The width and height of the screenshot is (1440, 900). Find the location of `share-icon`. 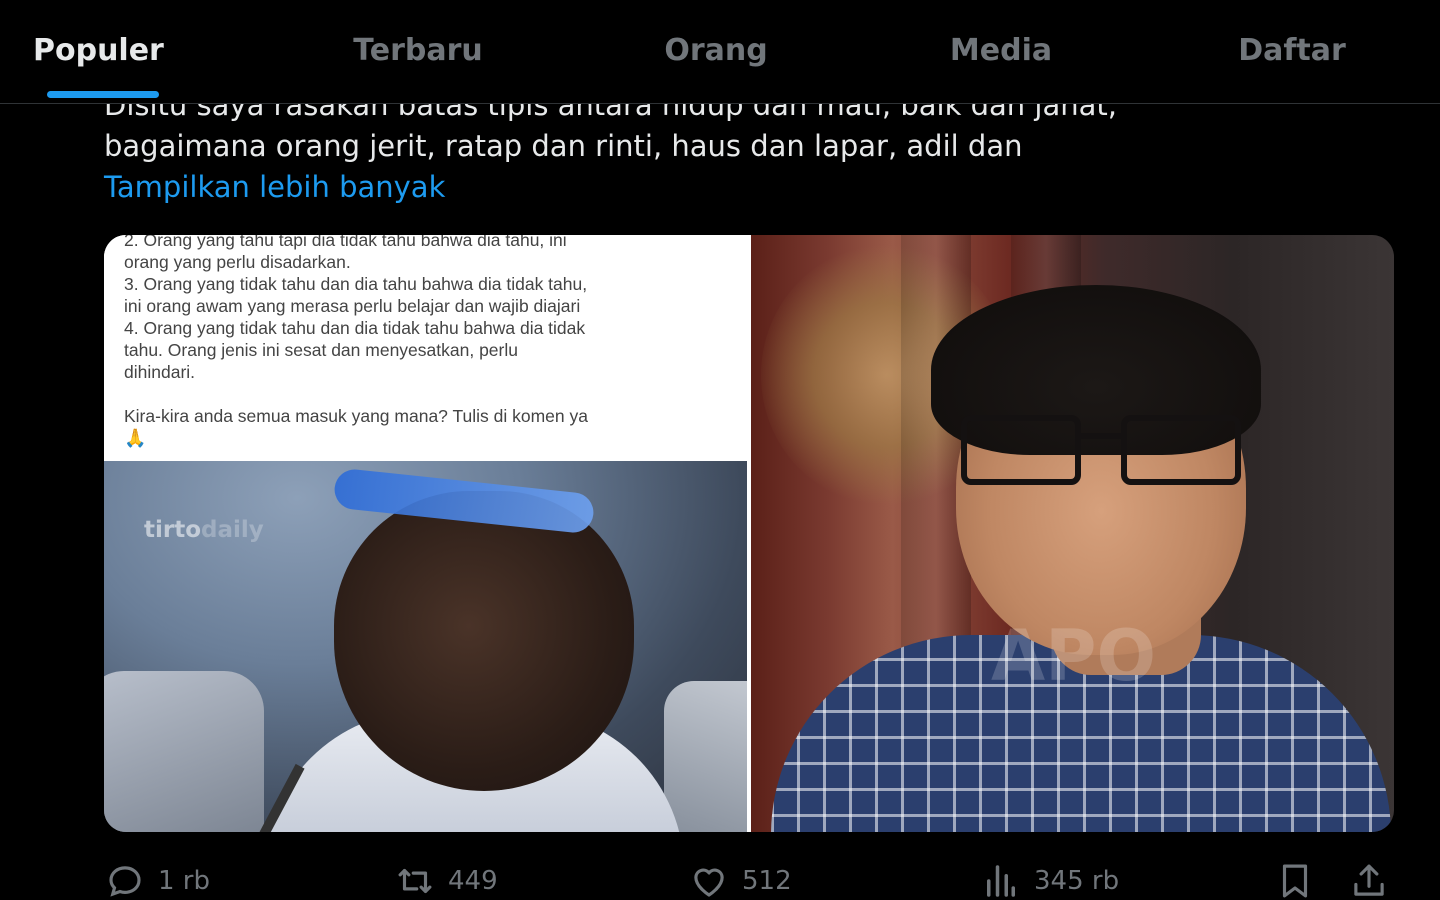

share-icon is located at coordinates (1369, 880).